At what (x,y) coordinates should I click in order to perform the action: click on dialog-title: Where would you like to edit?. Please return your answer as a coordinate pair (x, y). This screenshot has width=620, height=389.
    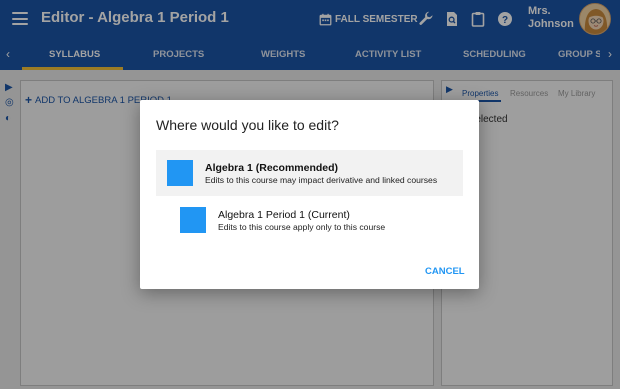
    Looking at the image, I should click on (247, 125).